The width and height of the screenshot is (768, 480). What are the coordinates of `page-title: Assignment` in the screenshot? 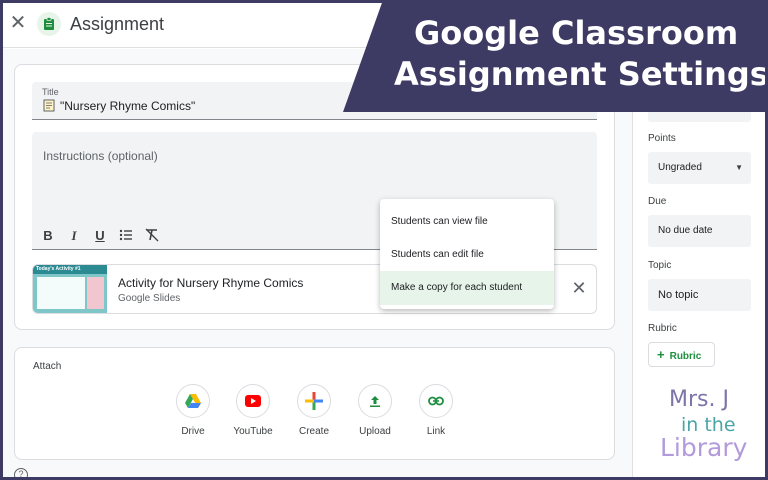 It's located at (117, 24).